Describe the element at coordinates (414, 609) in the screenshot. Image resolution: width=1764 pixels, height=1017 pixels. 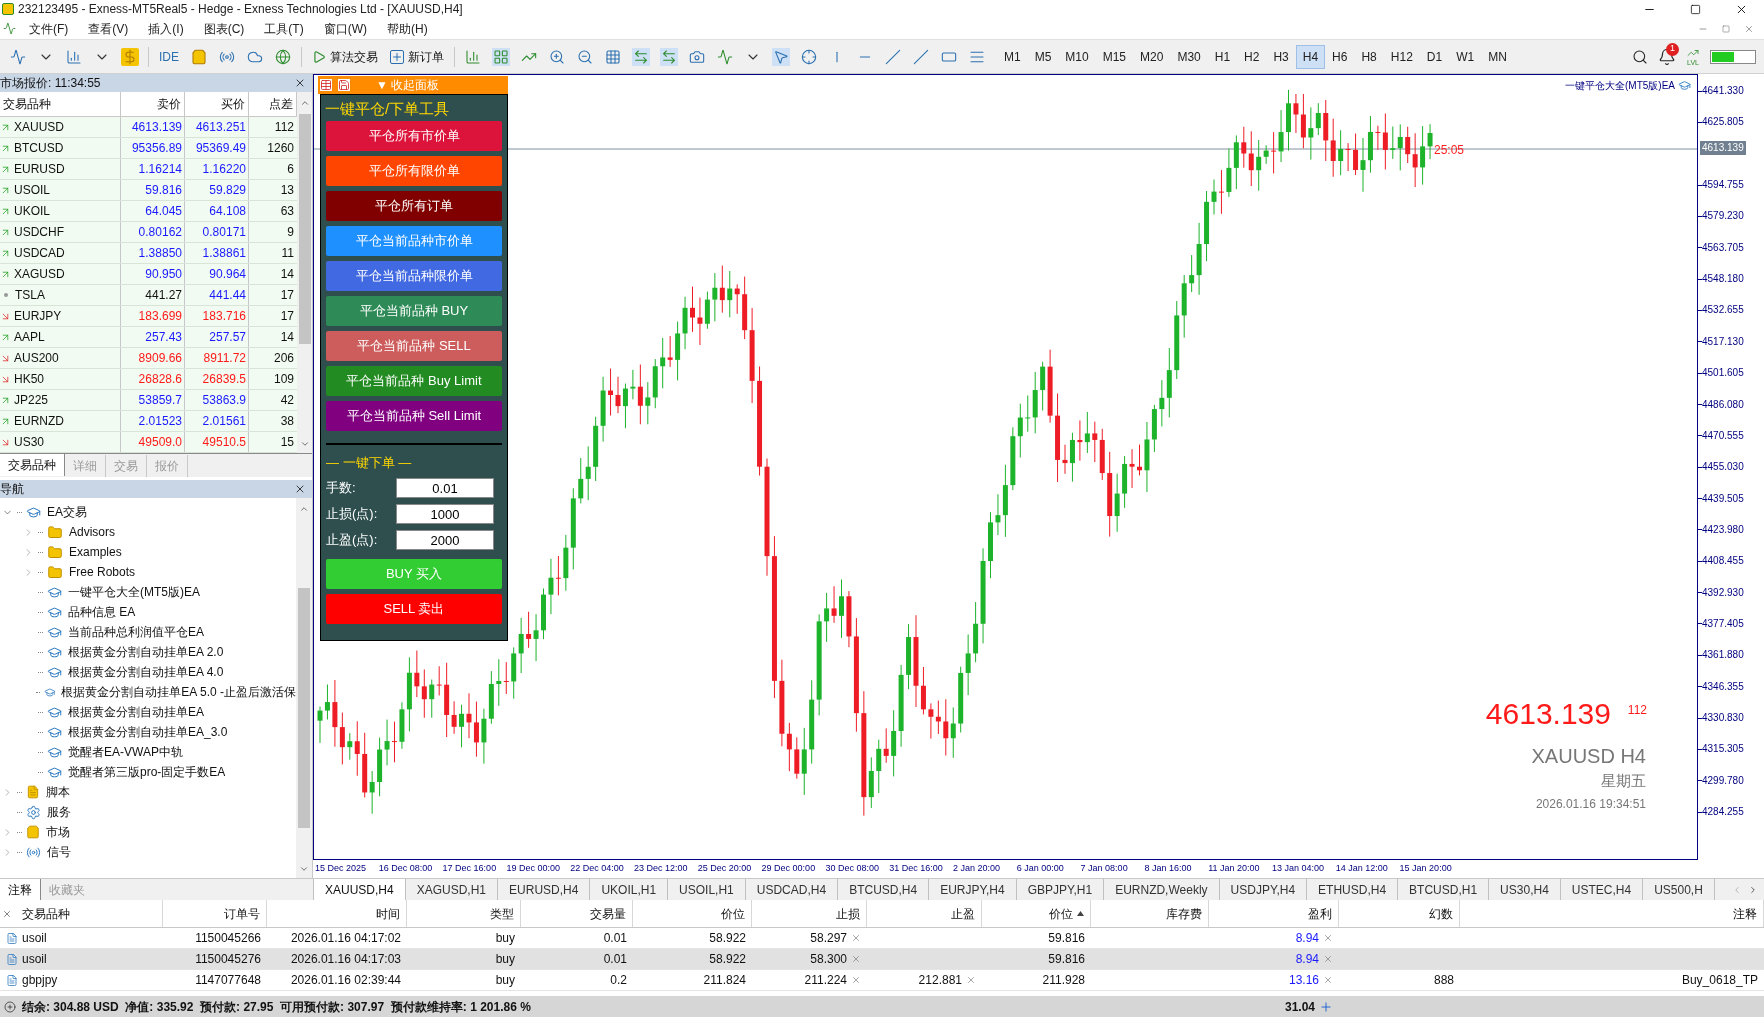
I see `order-button: SELL 卖出` at that location.